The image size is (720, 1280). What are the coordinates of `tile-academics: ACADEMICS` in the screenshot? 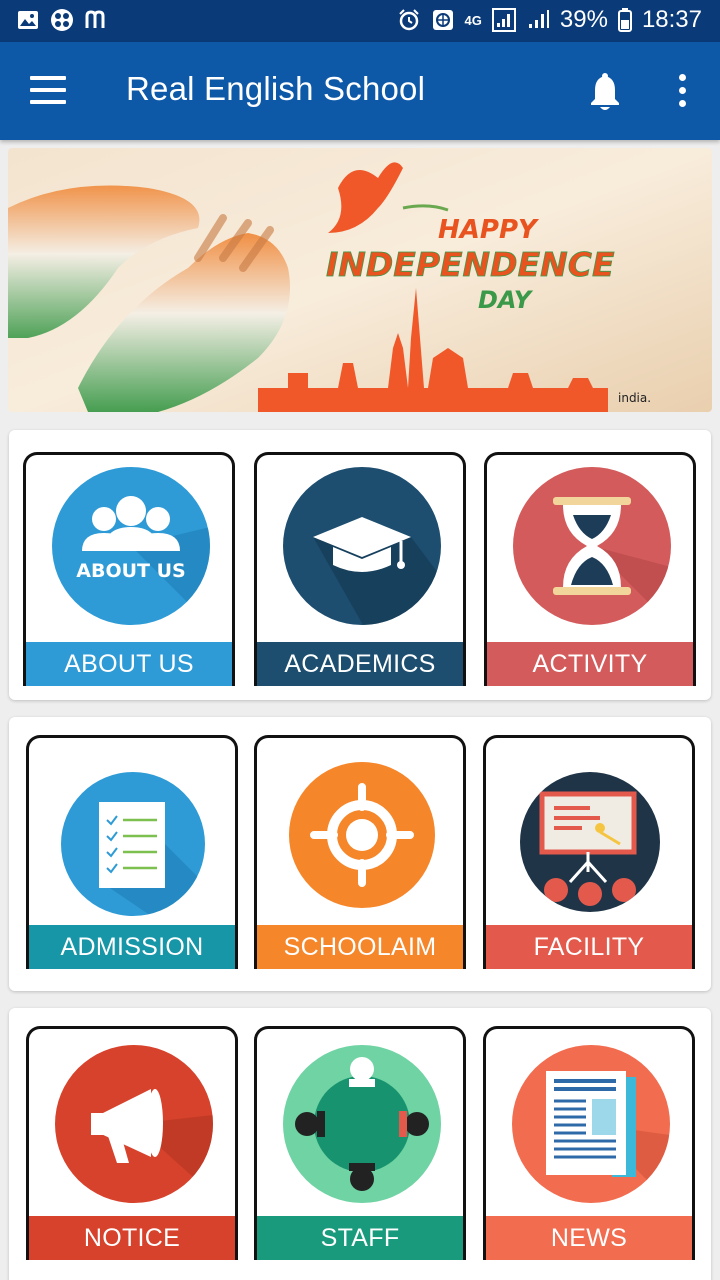 It's located at (360, 569).